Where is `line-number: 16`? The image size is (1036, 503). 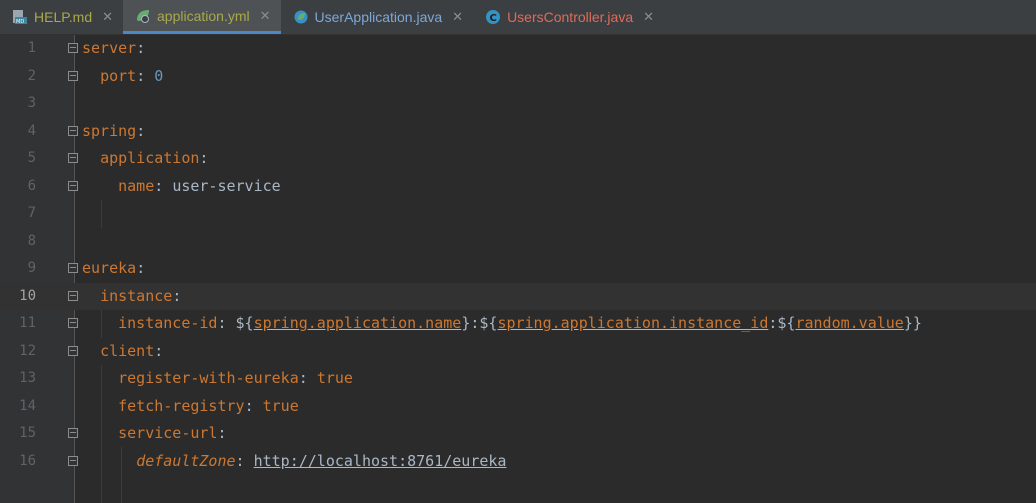 line-number: 16 is located at coordinates (27, 460).